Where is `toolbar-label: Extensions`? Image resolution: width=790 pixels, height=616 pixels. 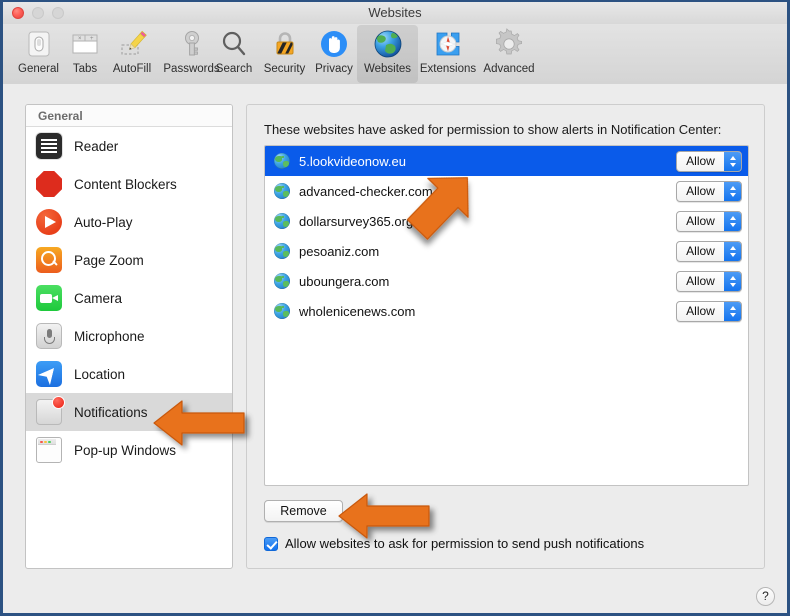 toolbar-label: Extensions is located at coordinates (448, 69).